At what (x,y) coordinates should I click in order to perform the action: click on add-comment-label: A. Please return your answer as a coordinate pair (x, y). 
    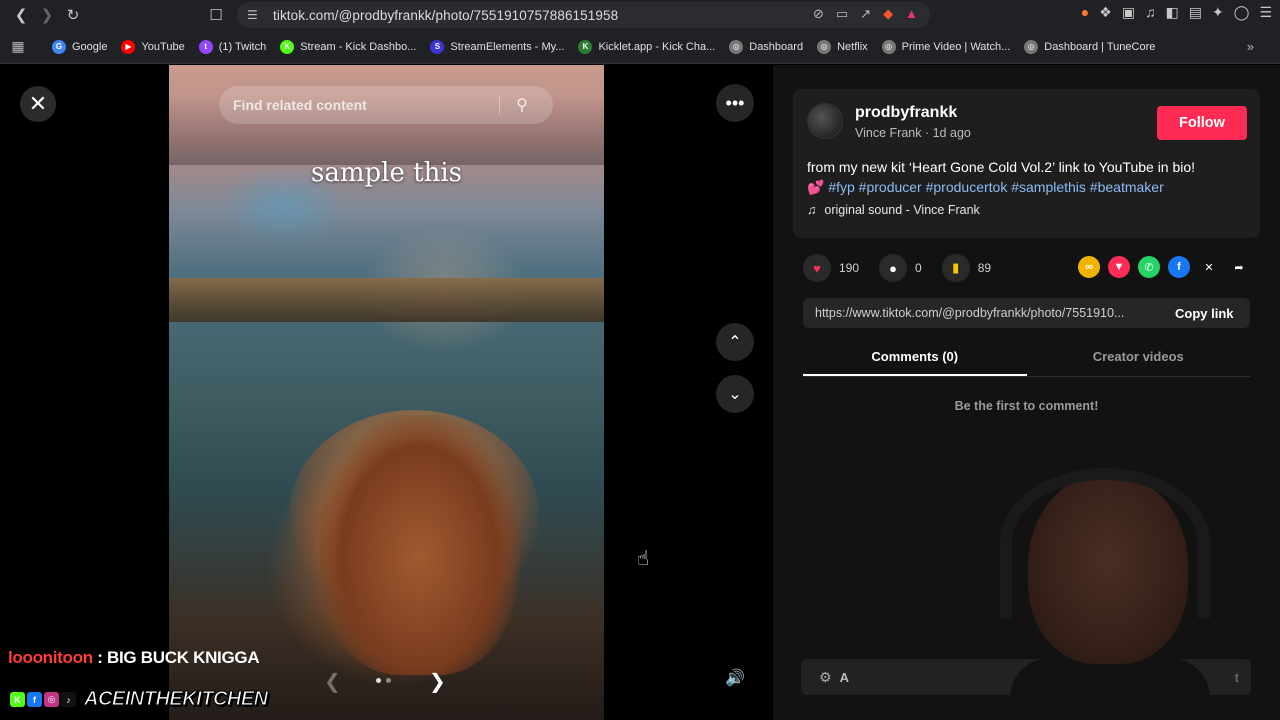
    Looking at the image, I should click on (844, 677).